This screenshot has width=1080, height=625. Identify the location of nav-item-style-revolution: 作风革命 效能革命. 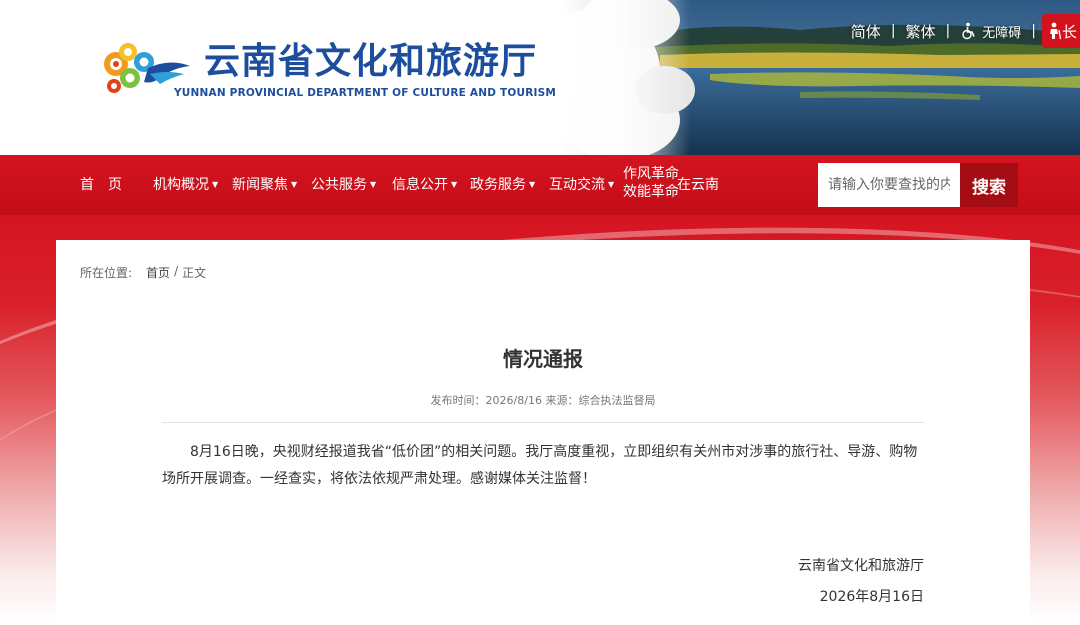
(651, 183).